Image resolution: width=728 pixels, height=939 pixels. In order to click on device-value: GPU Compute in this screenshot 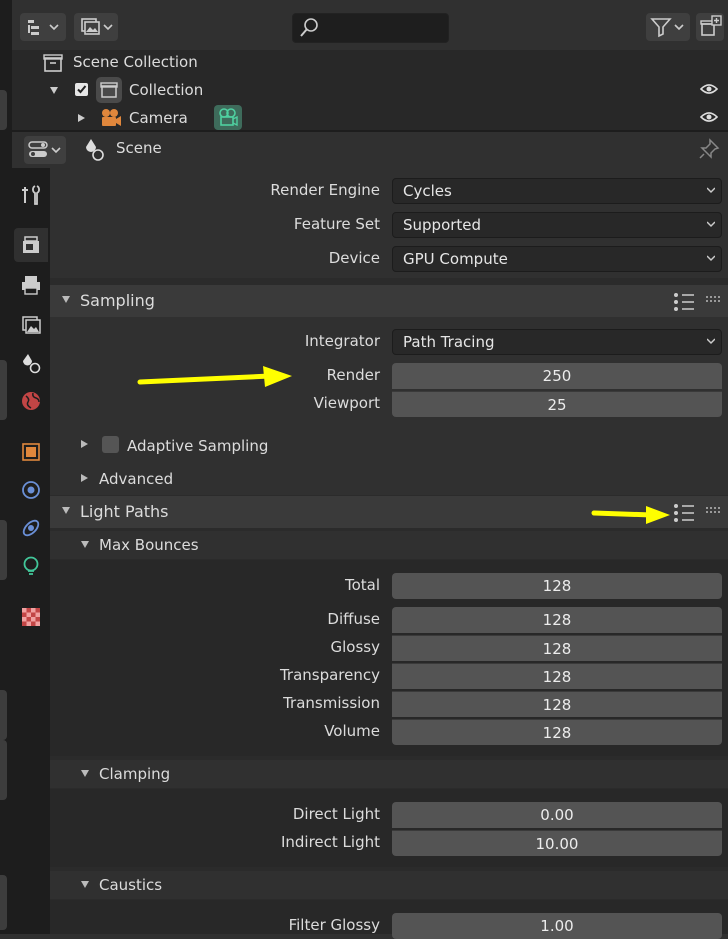, I will do `click(455, 259)`.